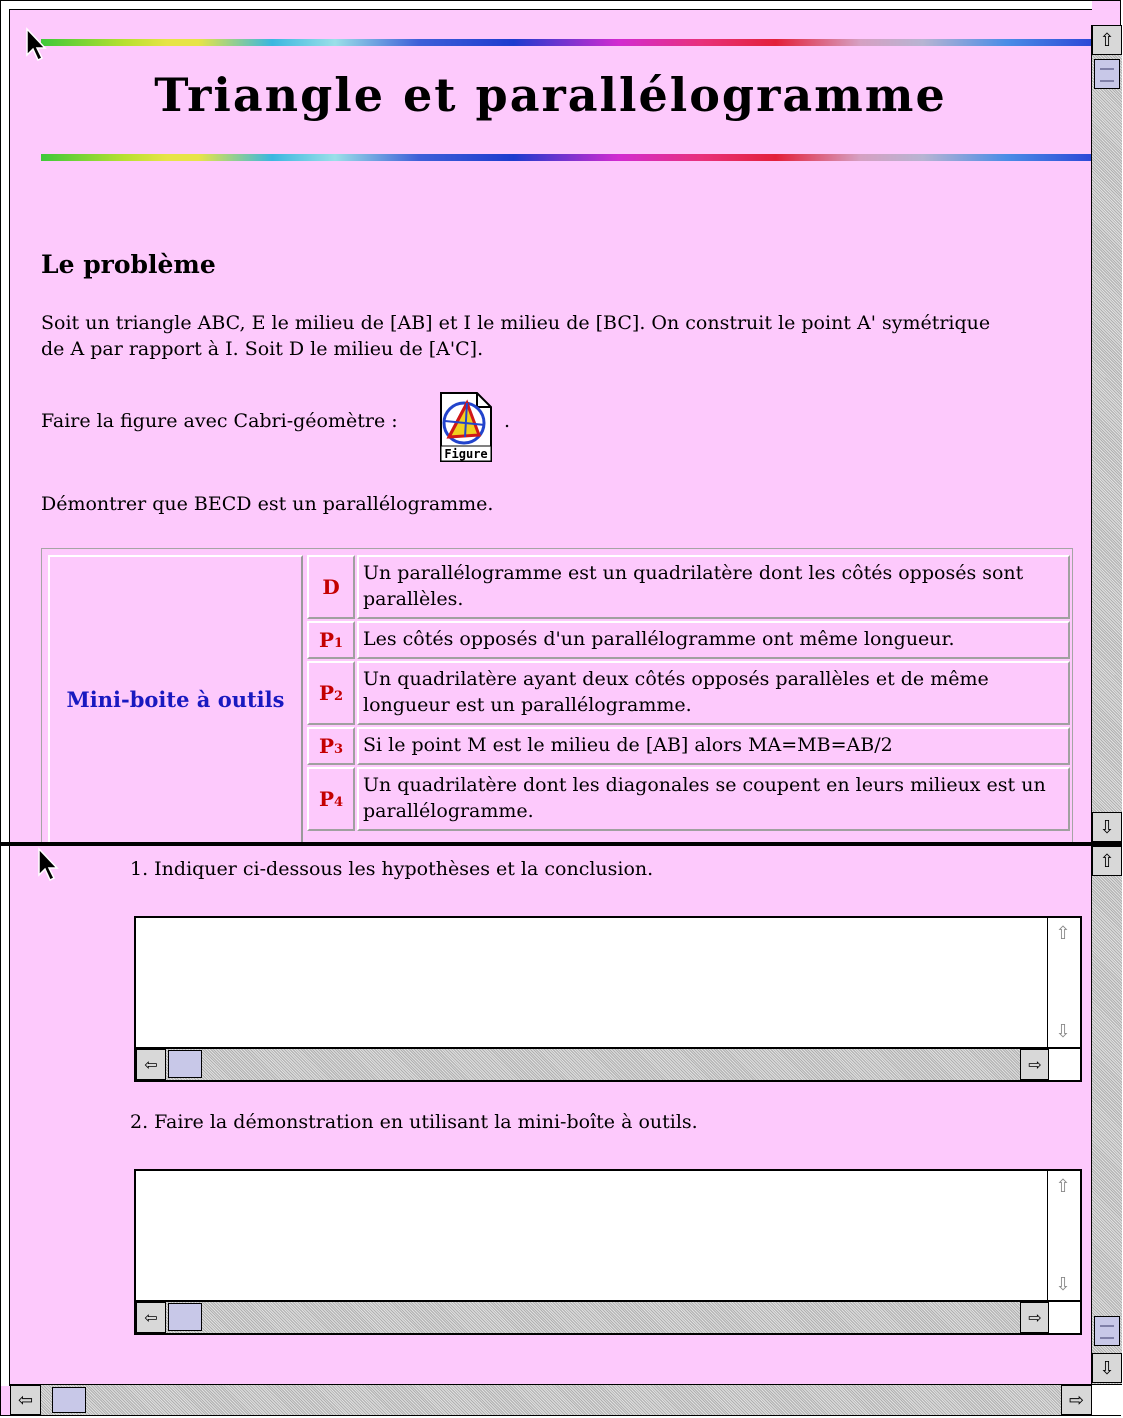 The height and width of the screenshot is (1418, 1123). What do you see at coordinates (550, 5) in the screenshot?
I see `window-frame-top` at bounding box center [550, 5].